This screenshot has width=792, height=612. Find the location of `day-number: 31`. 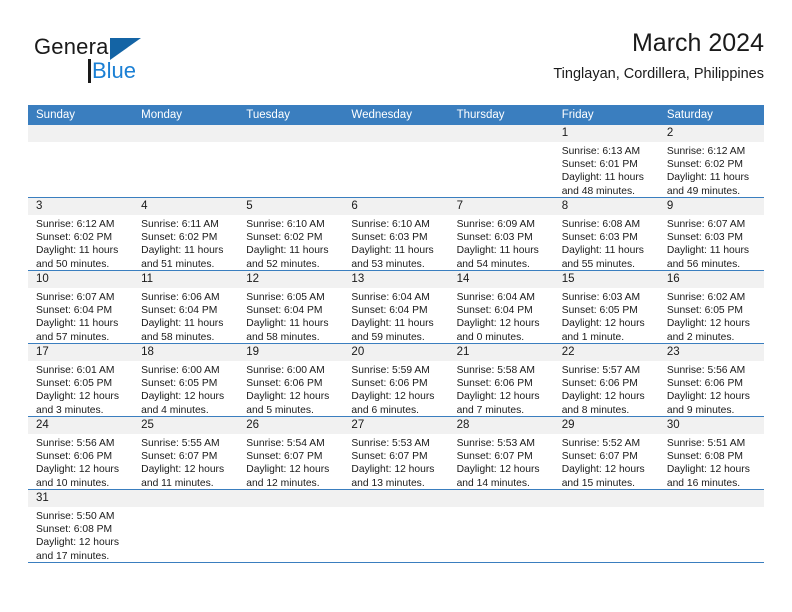

day-number: 31 is located at coordinates (81, 498).